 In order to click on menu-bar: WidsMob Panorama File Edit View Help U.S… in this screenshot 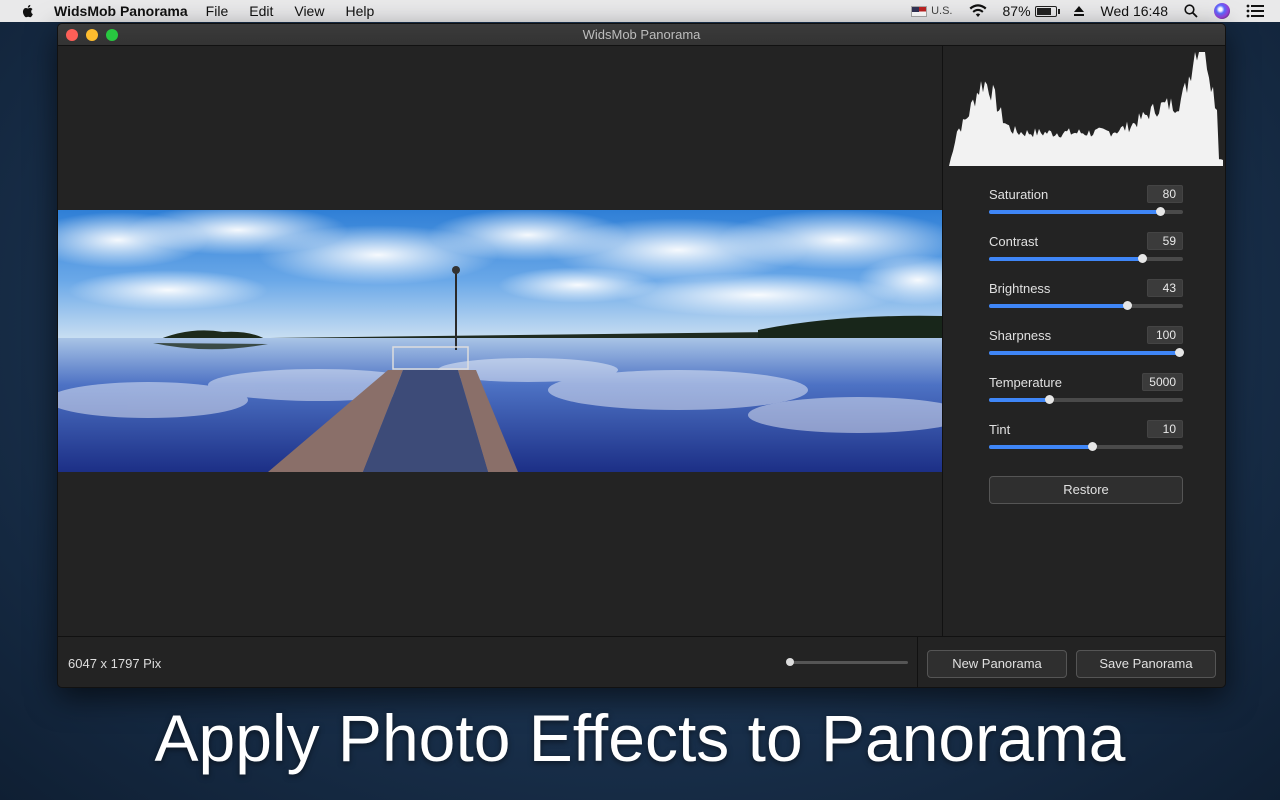, I will do `click(640, 11)`.